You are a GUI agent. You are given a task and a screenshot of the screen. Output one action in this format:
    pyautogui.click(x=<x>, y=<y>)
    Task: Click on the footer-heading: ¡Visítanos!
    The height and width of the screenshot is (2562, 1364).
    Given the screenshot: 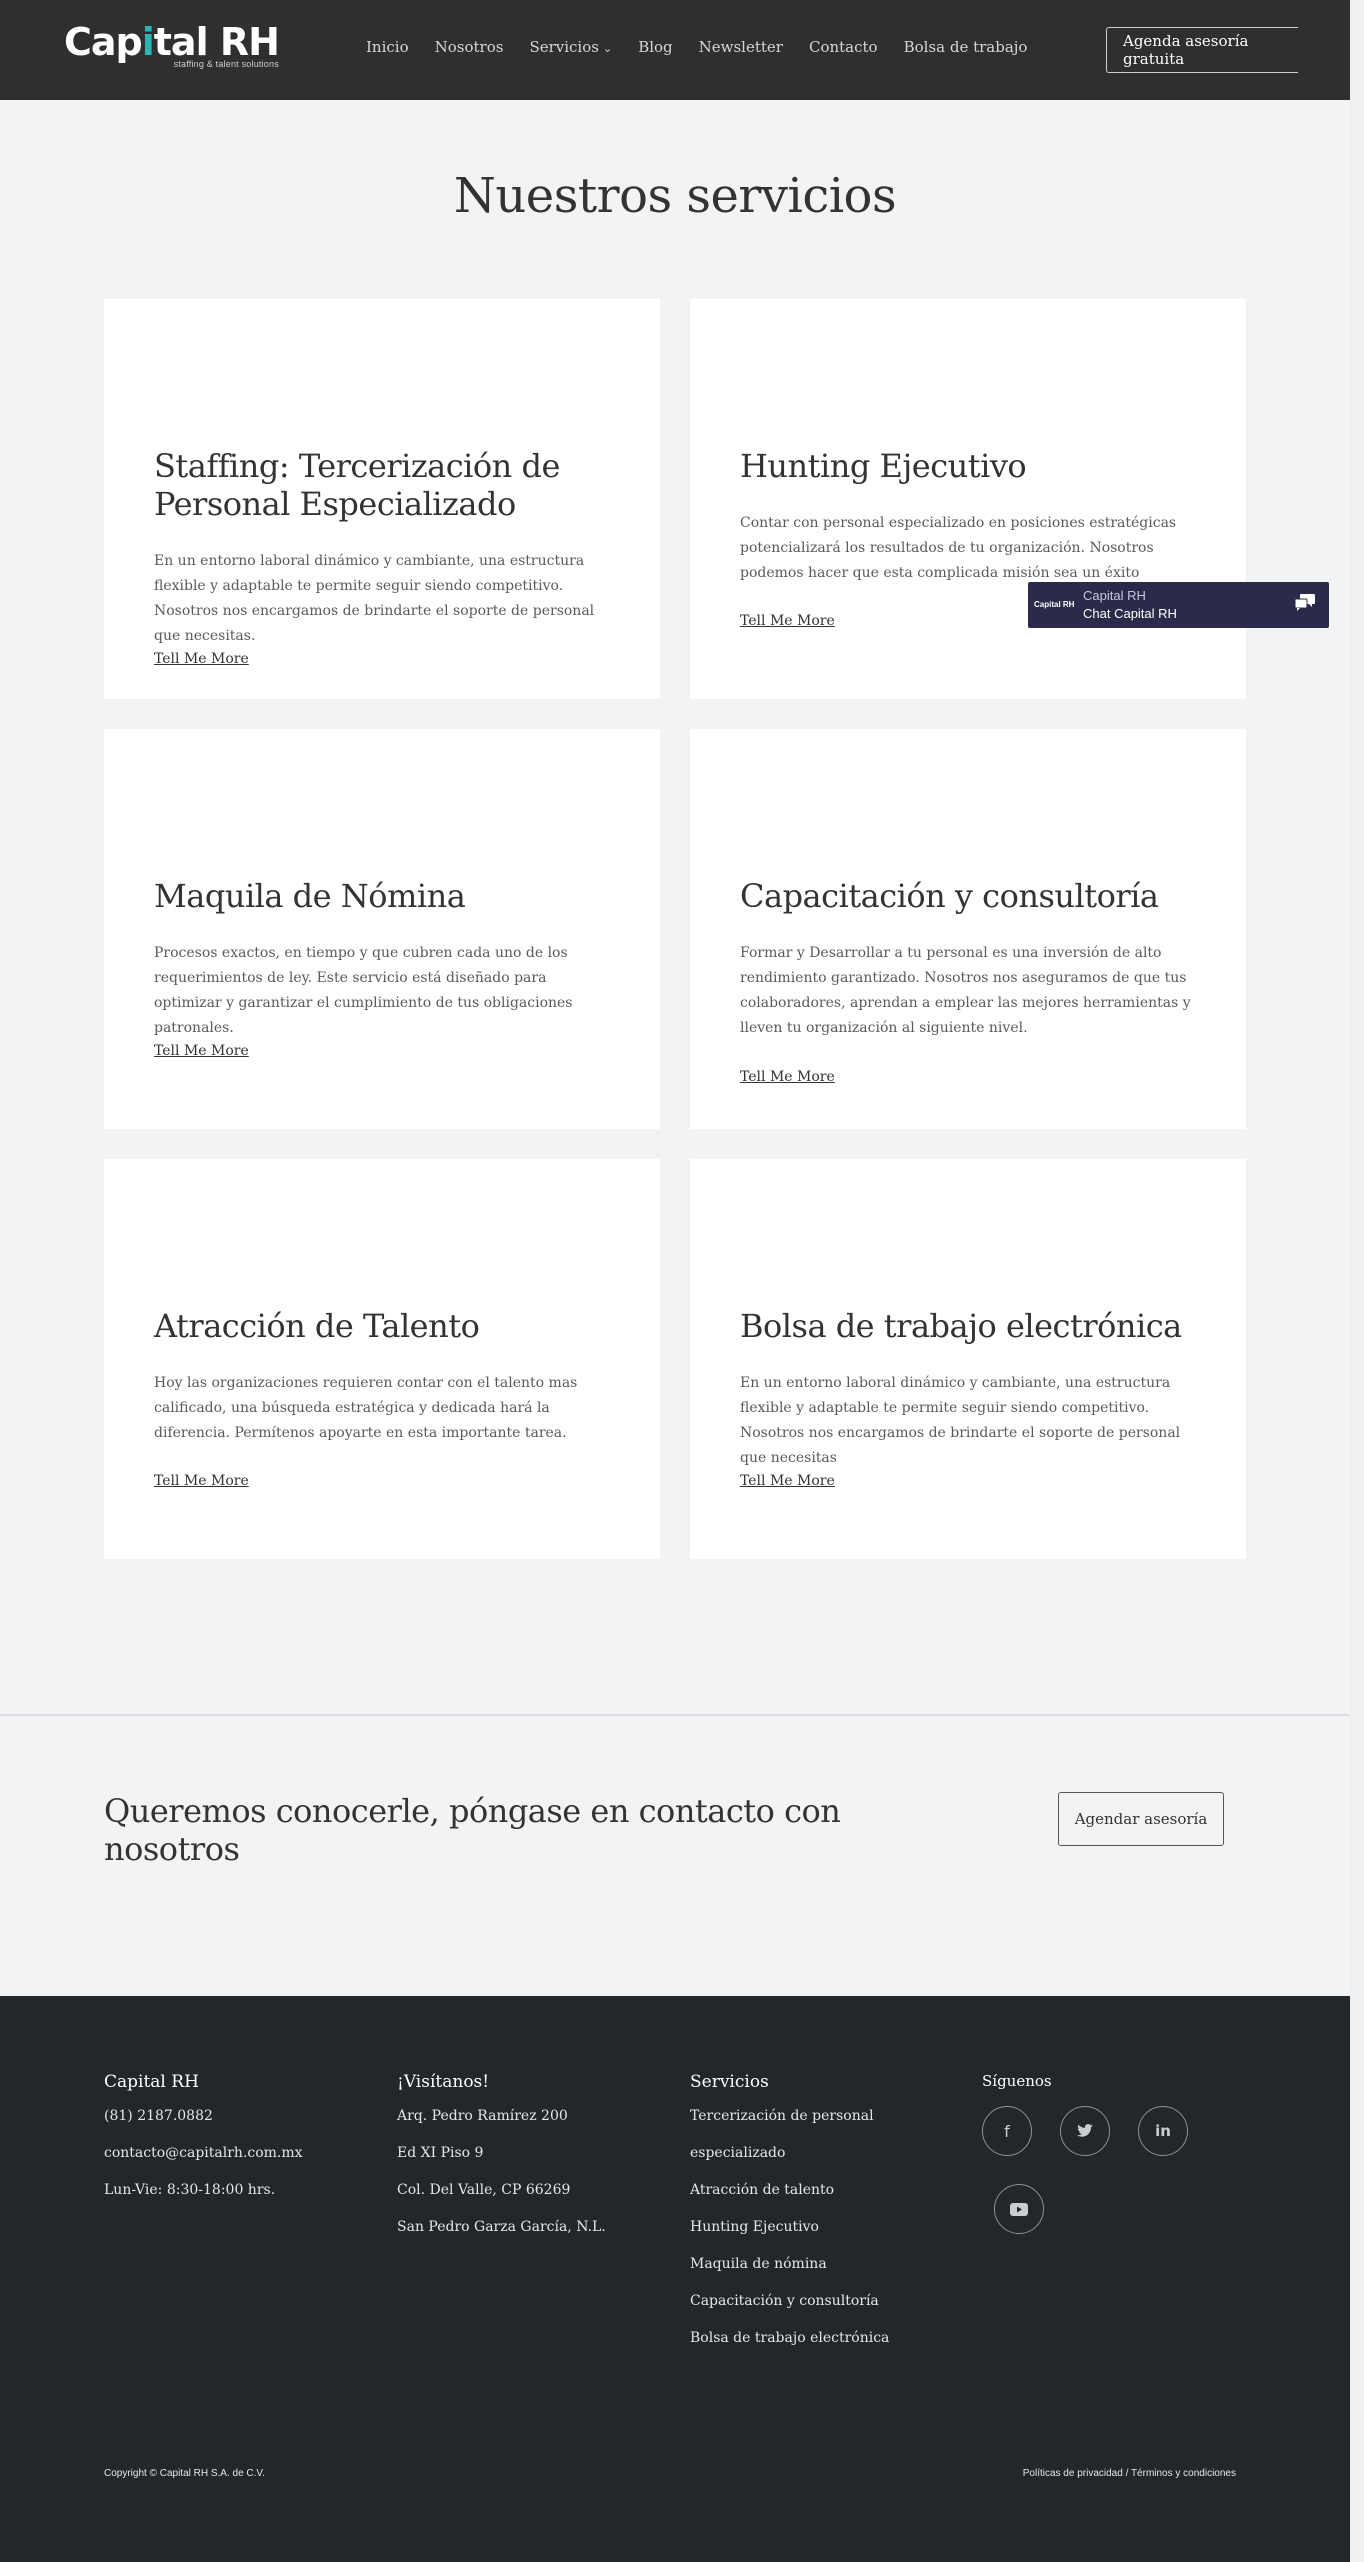 What is the action you would take?
    pyautogui.click(x=443, y=2082)
    